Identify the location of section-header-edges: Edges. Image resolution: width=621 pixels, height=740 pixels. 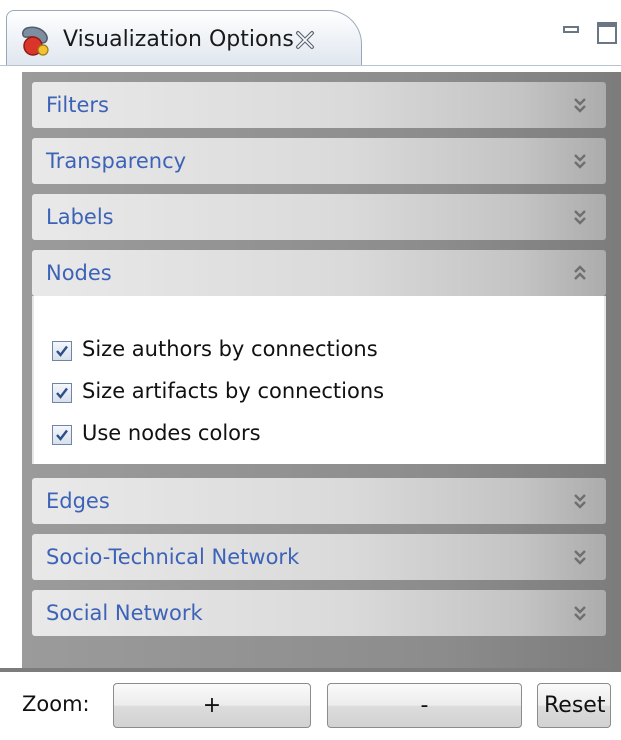
(319, 501).